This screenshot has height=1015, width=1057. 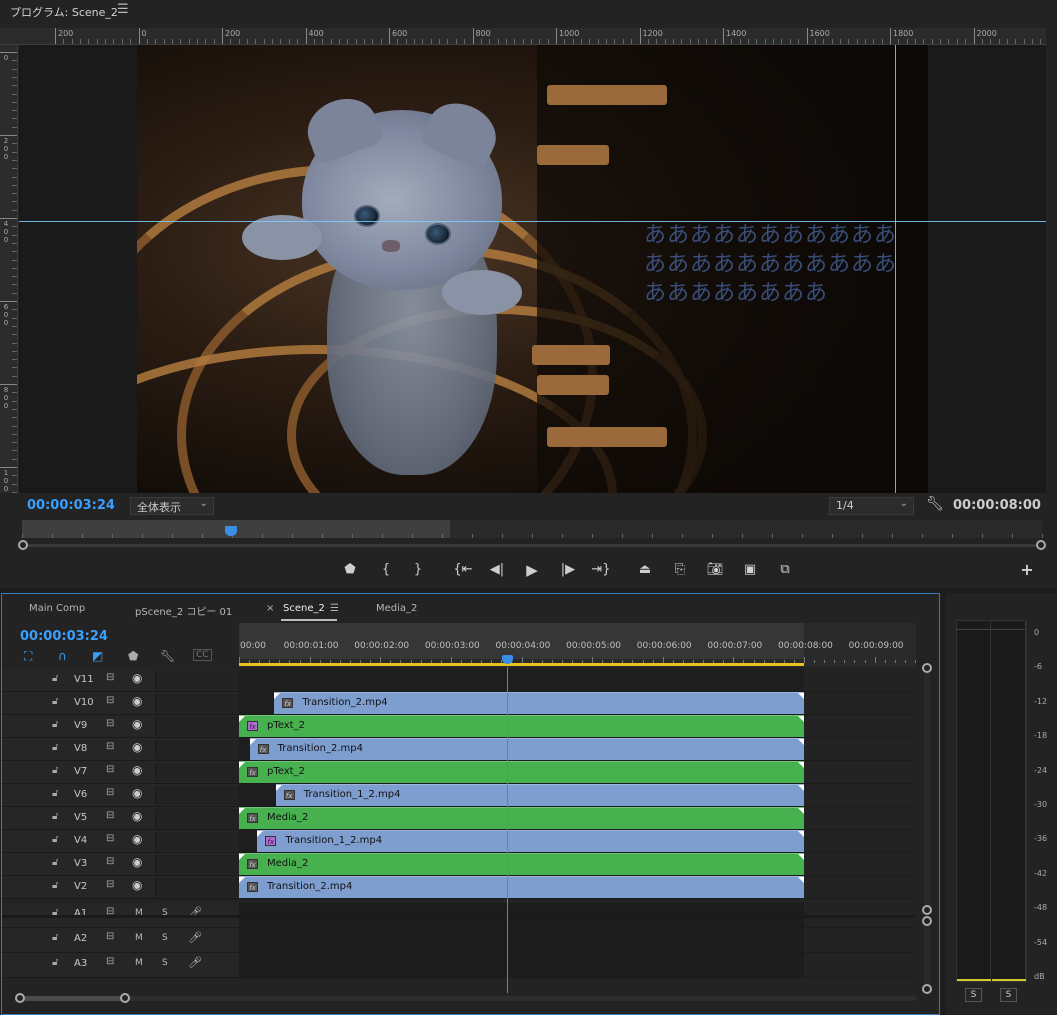 I want to click on monitor-zoom-scrollbar, so click(x=532, y=545).